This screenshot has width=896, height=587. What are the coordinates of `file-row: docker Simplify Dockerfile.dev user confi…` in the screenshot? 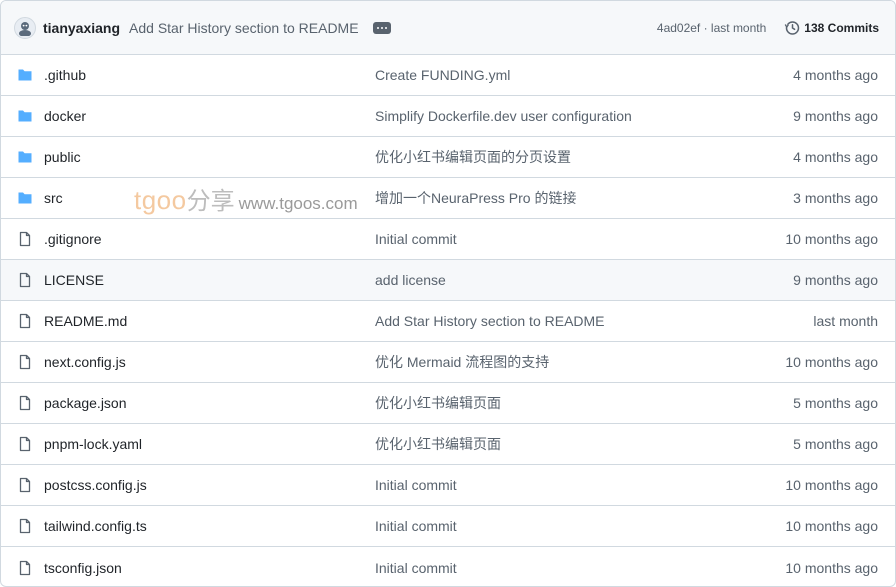 It's located at (448, 116).